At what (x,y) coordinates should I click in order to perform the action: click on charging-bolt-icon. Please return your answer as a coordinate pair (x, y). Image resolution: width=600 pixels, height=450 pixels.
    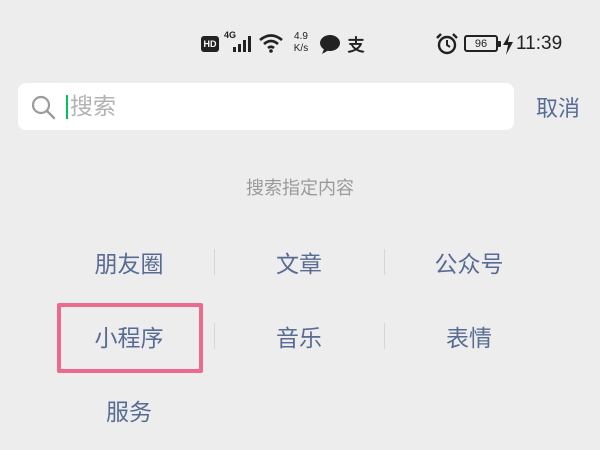
    Looking at the image, I should click on (508, 44).